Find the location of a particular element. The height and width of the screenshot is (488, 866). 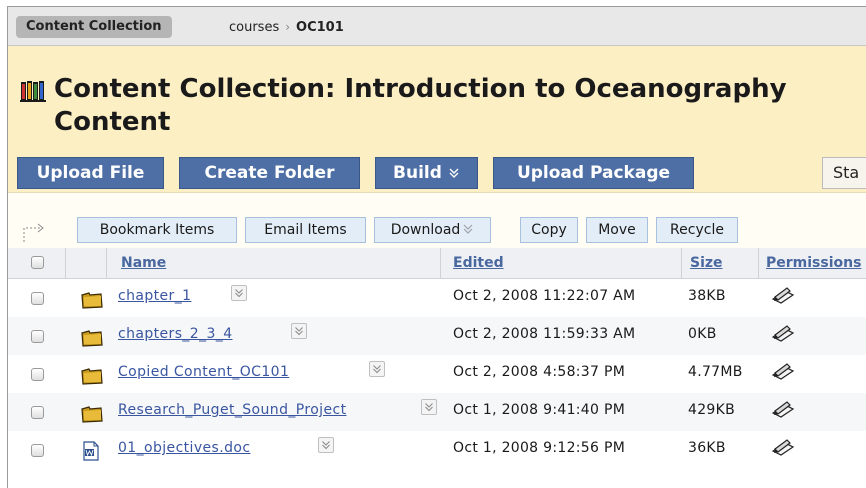

create-folder-label: Create Folder is located at coordinates (269, 173).